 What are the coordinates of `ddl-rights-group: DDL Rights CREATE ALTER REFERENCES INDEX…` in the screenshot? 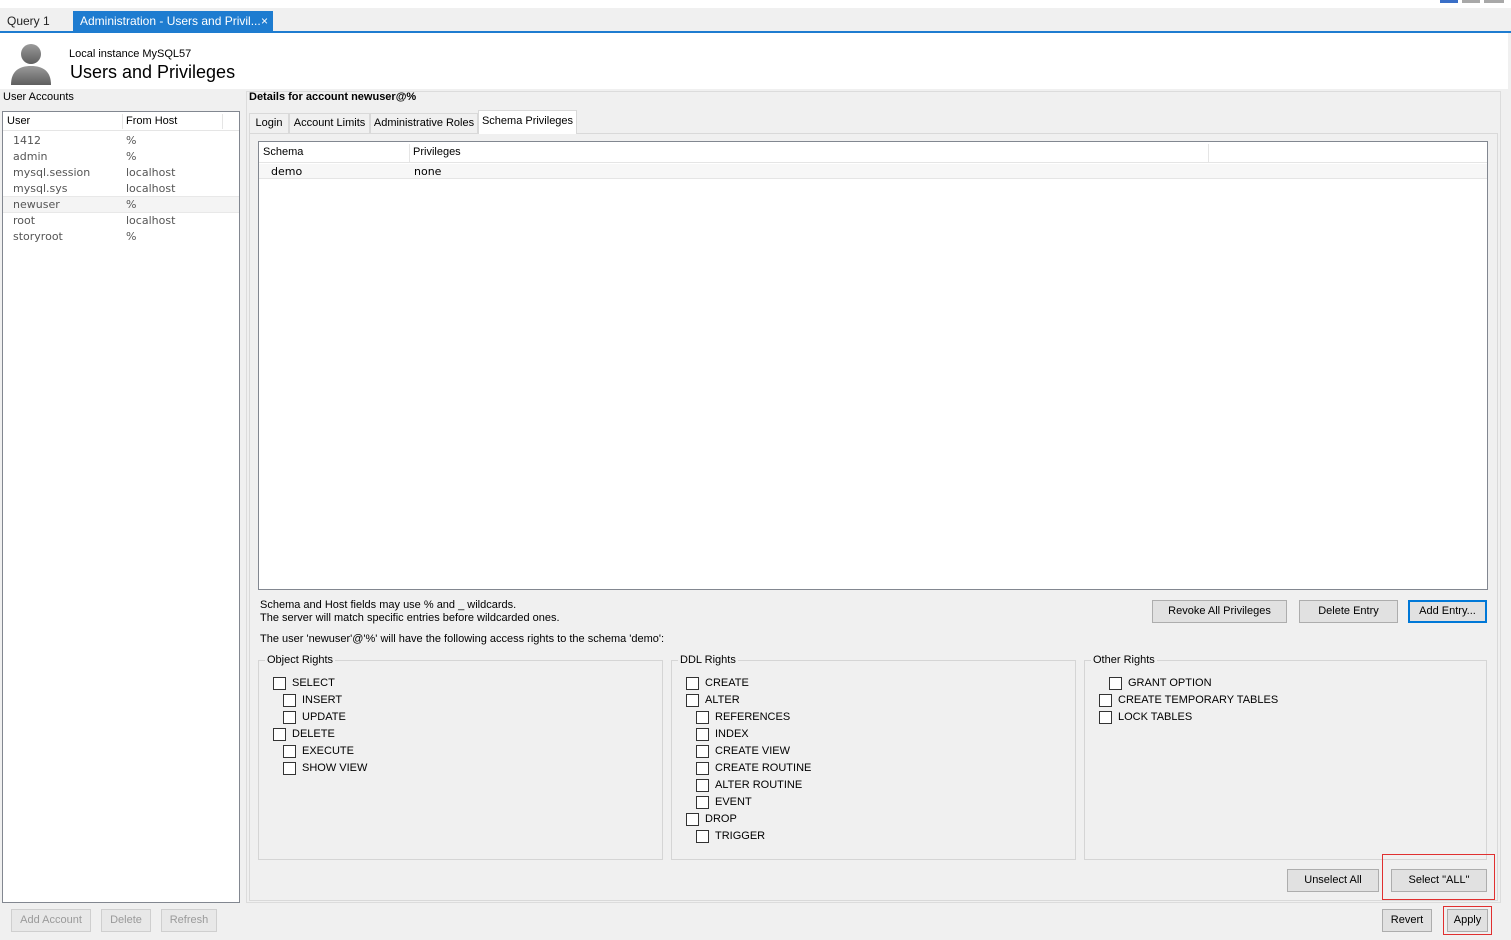 It's located at (873, 757).